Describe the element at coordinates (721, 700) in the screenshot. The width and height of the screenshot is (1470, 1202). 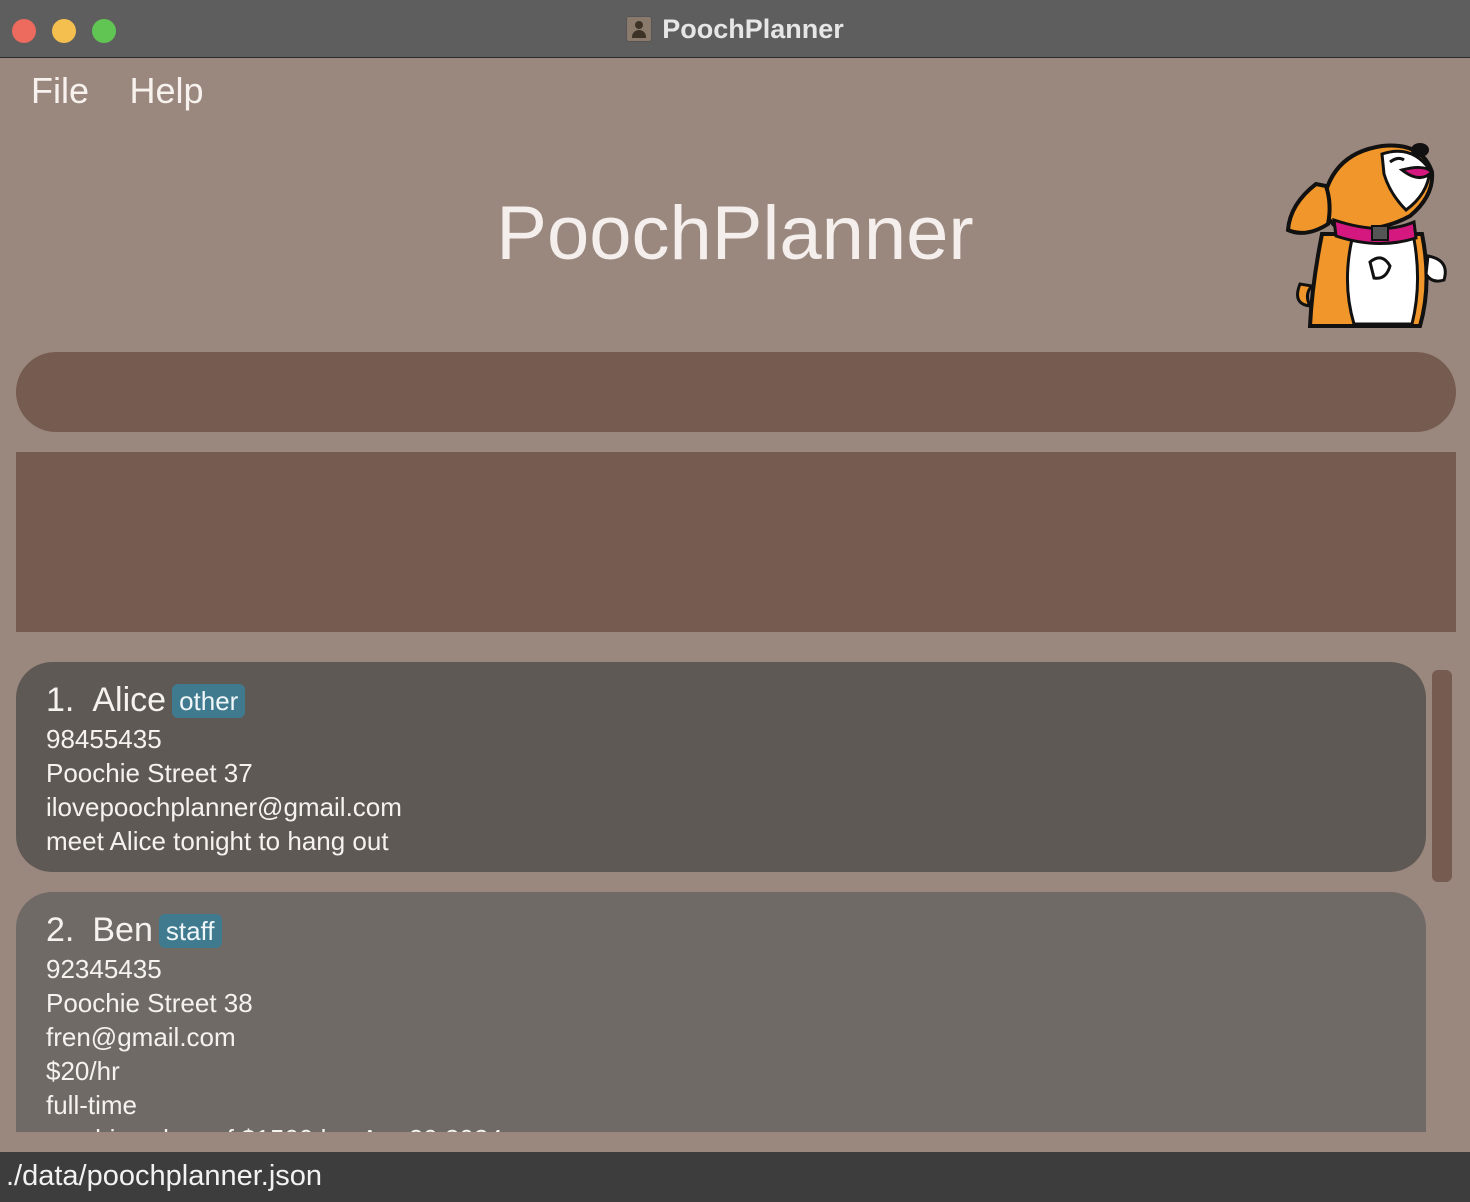
I see `contact-card-header: 1. Alice other` at that location.